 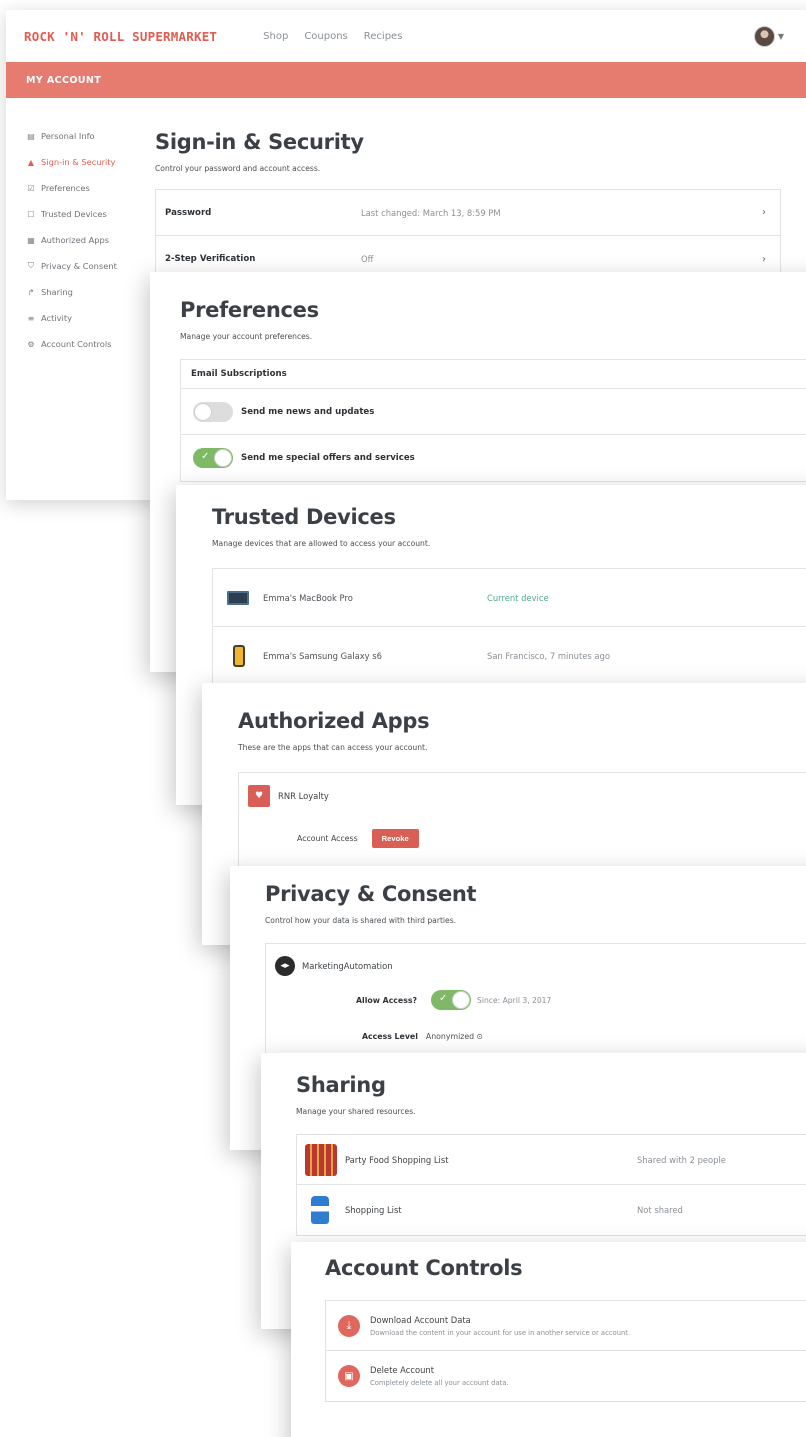 I want to click on share-status: Not shared, so click(x=660, y=1210).